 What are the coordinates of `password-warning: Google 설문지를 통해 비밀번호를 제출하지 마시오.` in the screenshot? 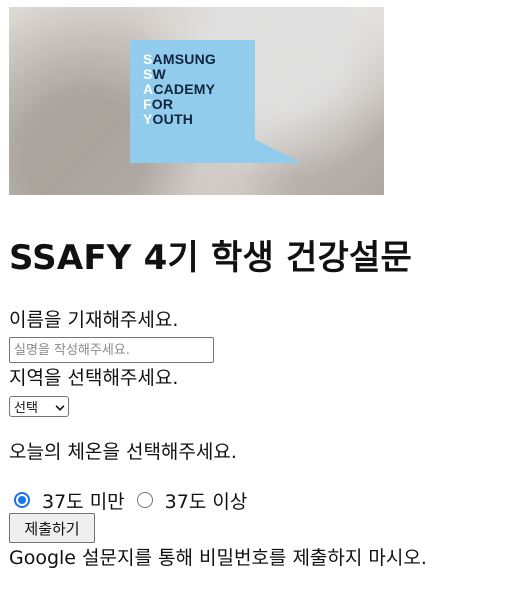 It's located at (218, 558).